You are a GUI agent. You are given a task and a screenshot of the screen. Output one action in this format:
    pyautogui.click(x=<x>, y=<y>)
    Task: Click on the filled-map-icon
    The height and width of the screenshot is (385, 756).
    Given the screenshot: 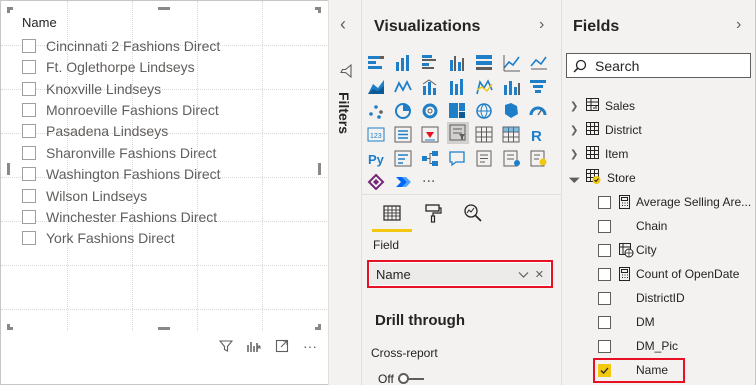 What is the action you would take?
    pyautogui.click(x=511, y=110)
    